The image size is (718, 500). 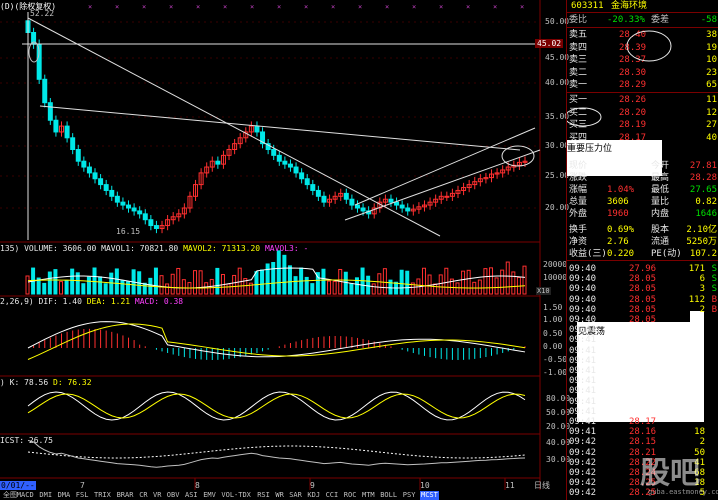 I want to click on indicator-tab: WR, so click(x=279, y=495).